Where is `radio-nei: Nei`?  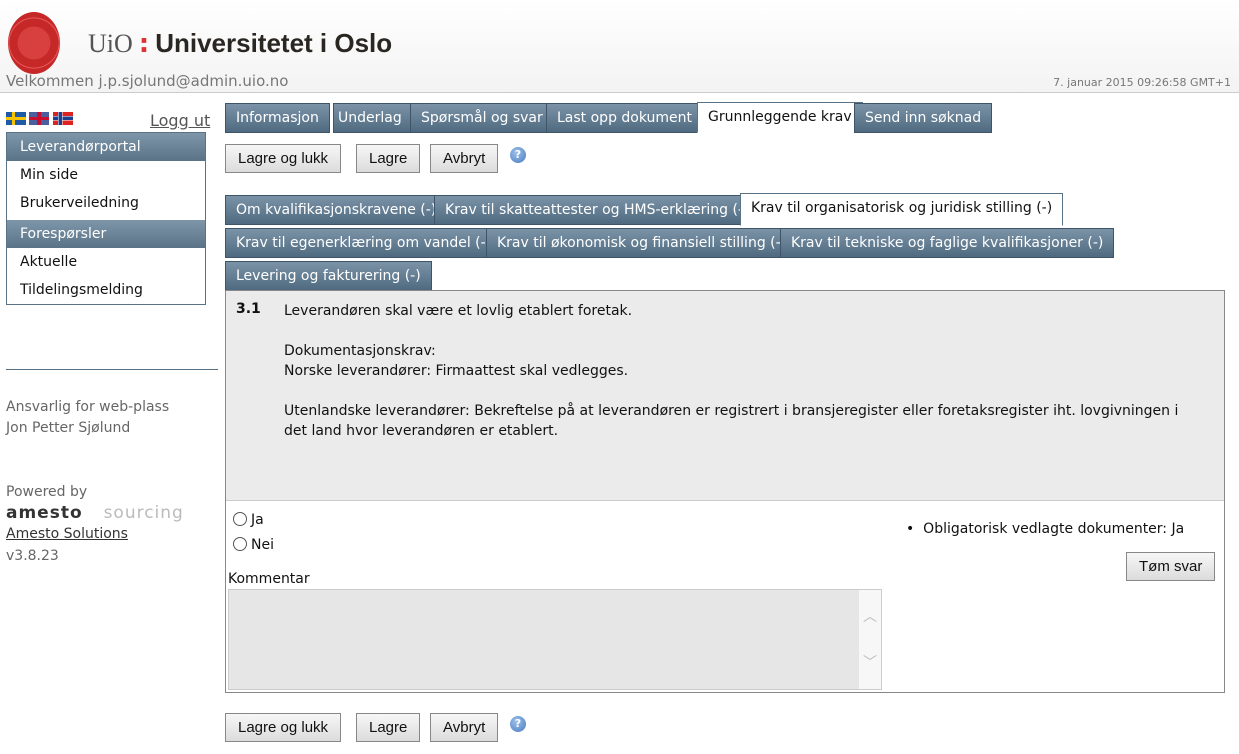 radio-nei: Nei is located at coordinates (253, 545).